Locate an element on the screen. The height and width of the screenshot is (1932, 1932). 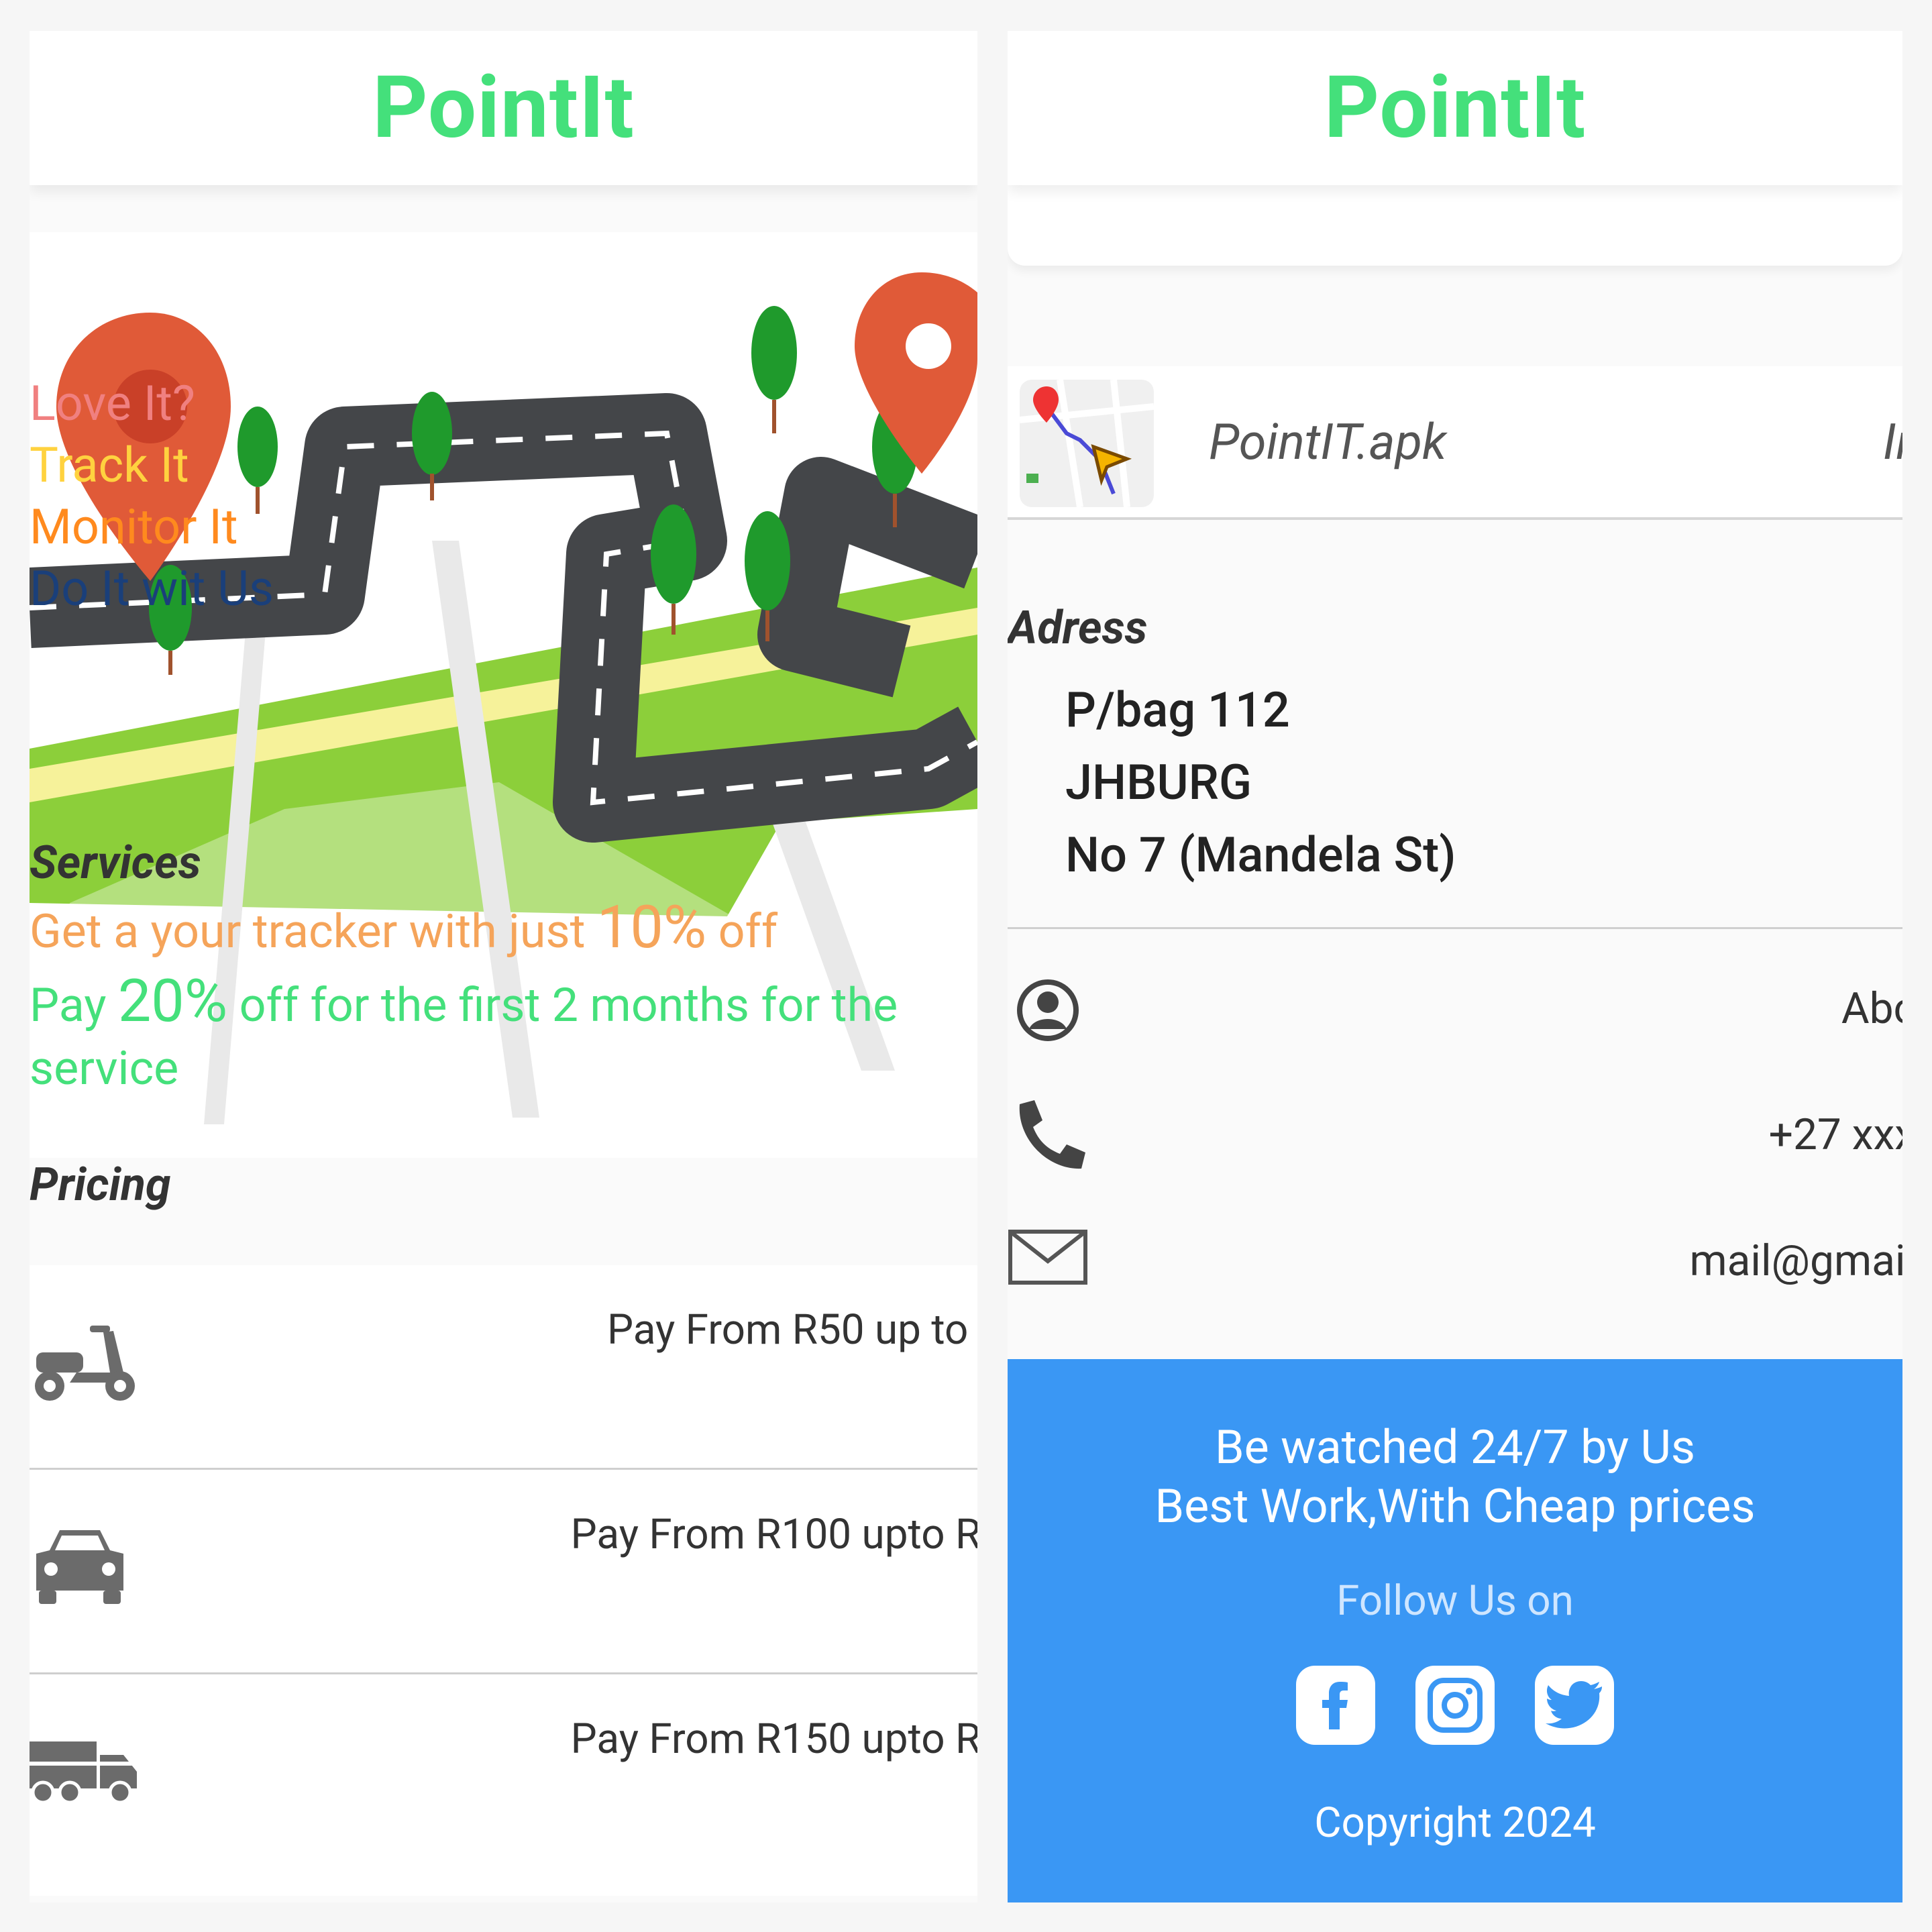
address-line-2: JHBURG is located at coordinates (1158, 782).